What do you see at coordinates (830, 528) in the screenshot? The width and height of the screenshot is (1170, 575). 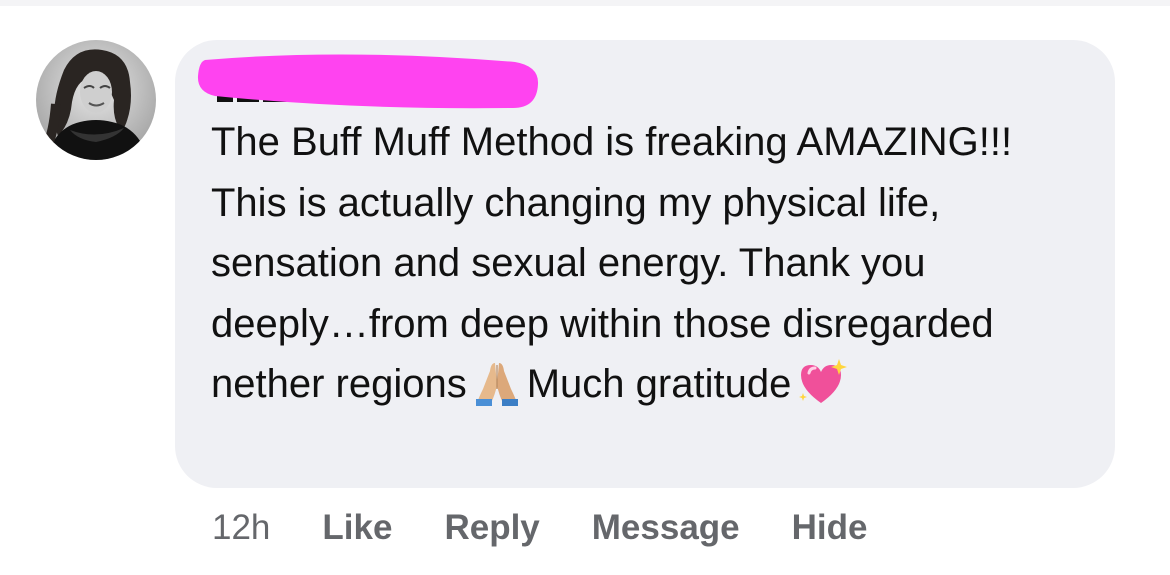 I see `hide-button: Hide` at bounding box center [830, 528].